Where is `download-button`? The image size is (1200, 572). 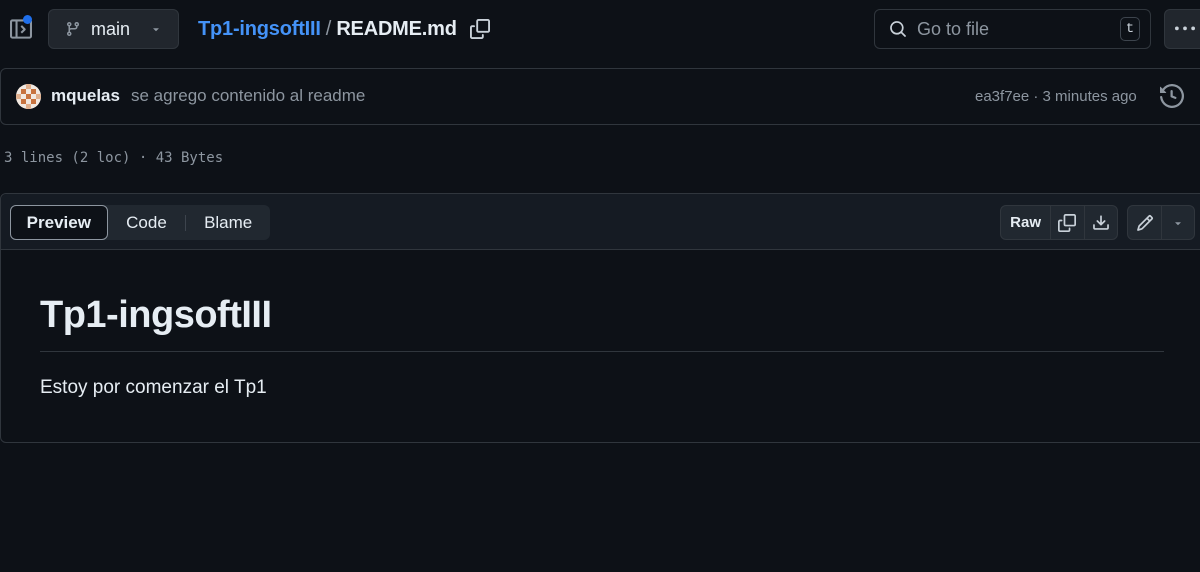 download-button is located at coordinates (1100, 222).